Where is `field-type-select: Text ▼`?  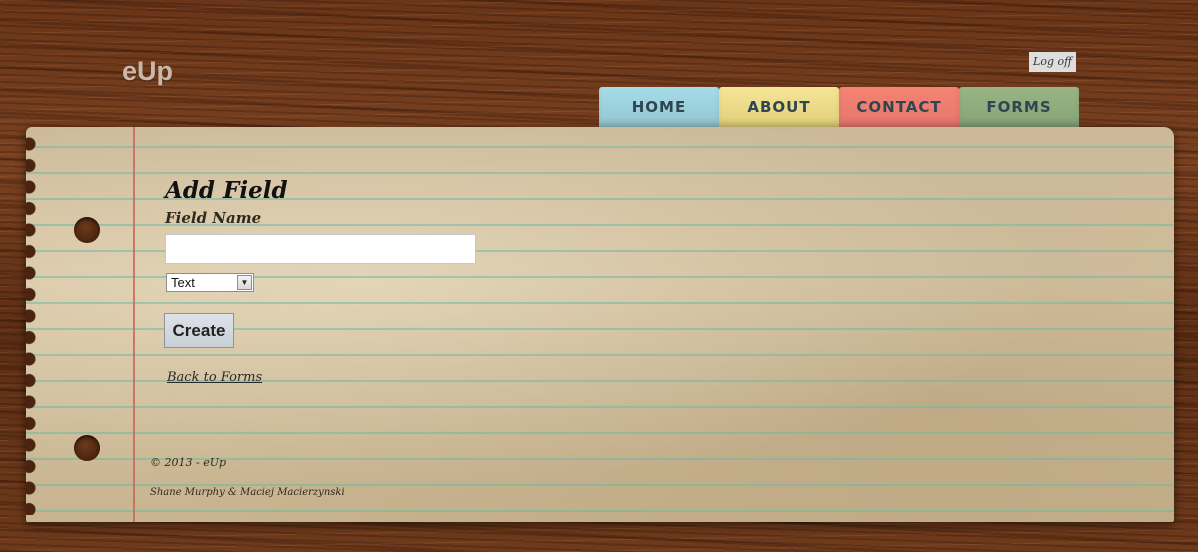 field-type-select: Text ▼ is located at coordinates (210, 282).